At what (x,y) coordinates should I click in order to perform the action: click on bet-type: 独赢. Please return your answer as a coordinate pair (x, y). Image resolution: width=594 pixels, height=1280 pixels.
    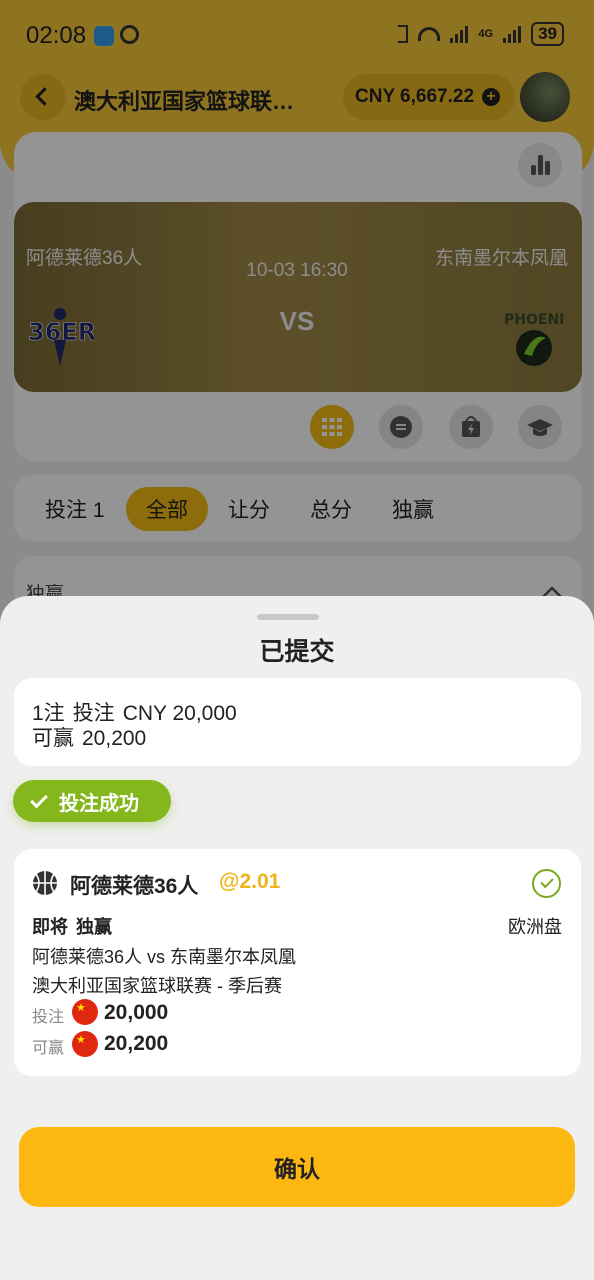
    Looking at the image, I should click on (94, 927).